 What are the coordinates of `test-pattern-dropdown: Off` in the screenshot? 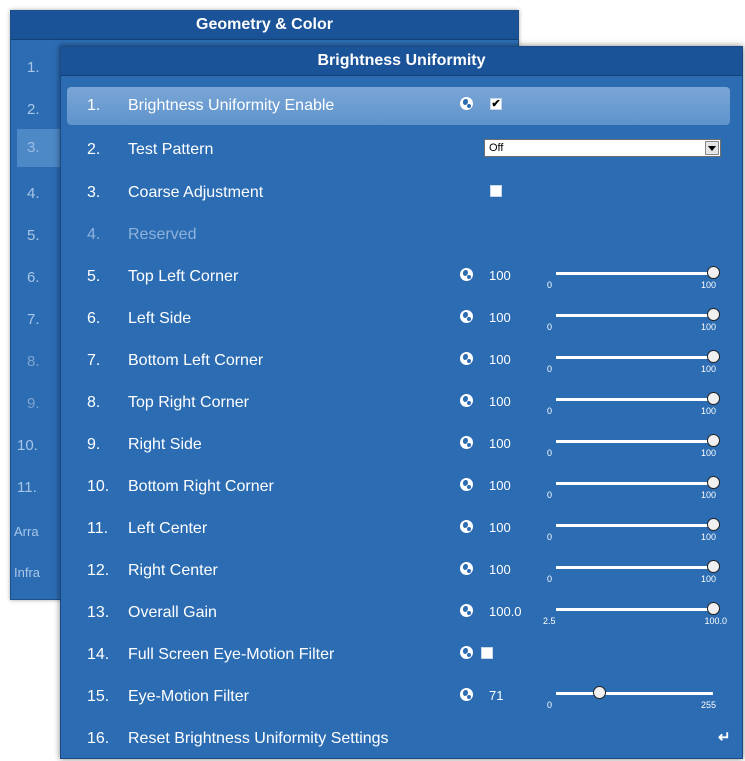 It's located at (602, 148).